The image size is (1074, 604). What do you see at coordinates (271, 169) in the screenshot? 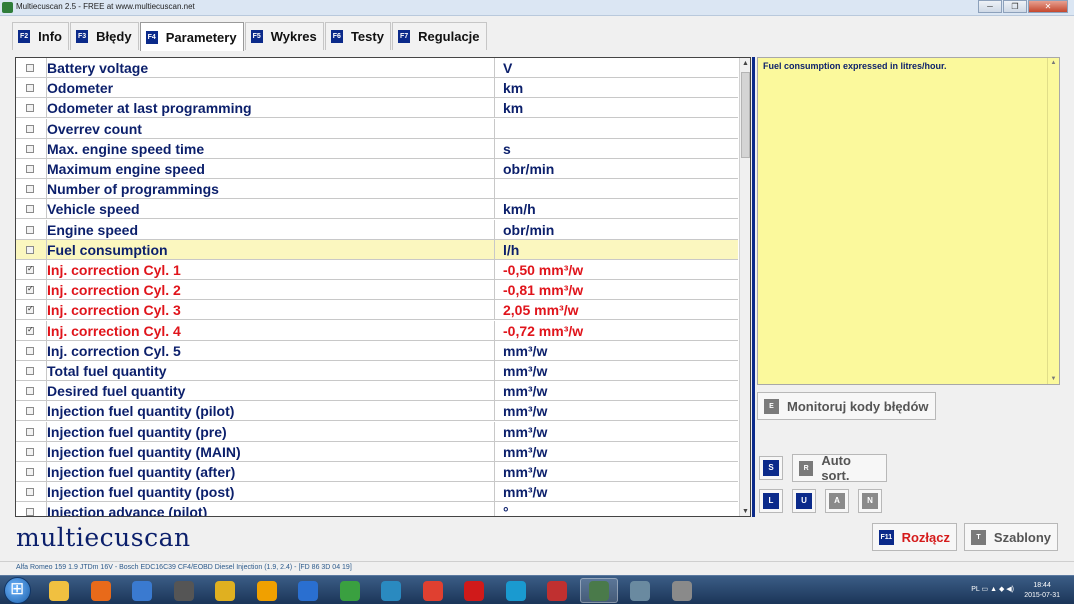
I see `parameter-name: Maximum engine speed` at bounding box center [271, 169].